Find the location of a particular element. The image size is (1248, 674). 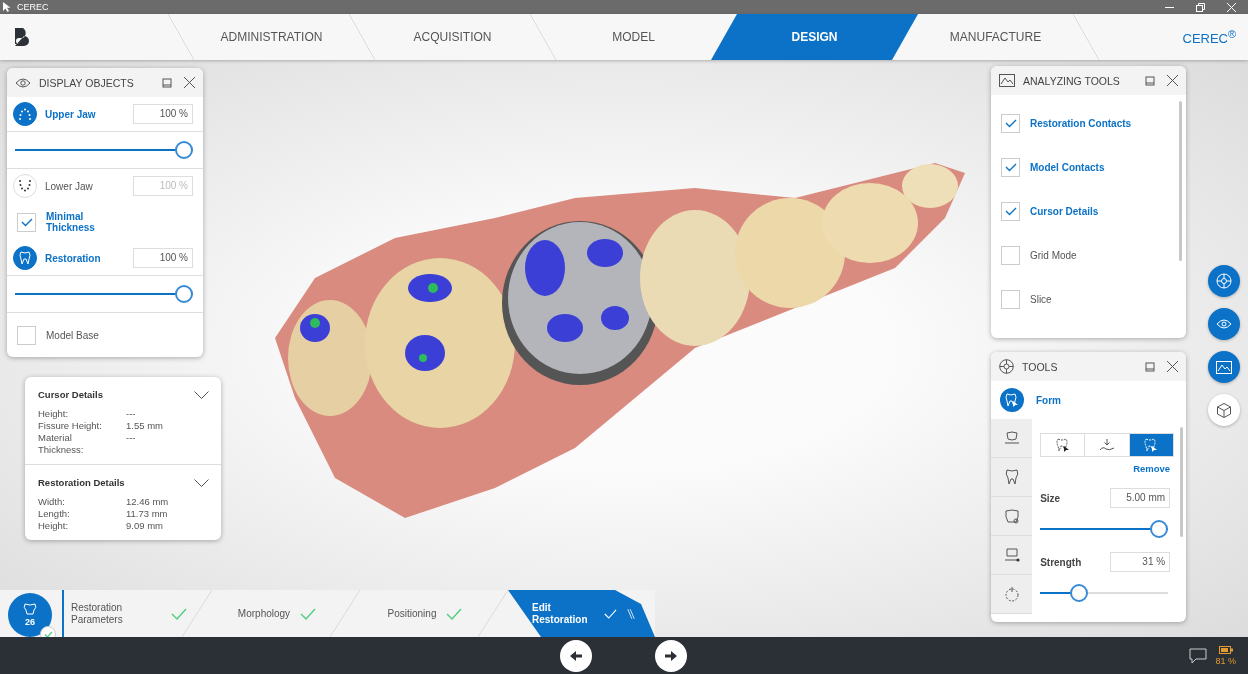

chat-icon is located at coordinates (1198, 655).